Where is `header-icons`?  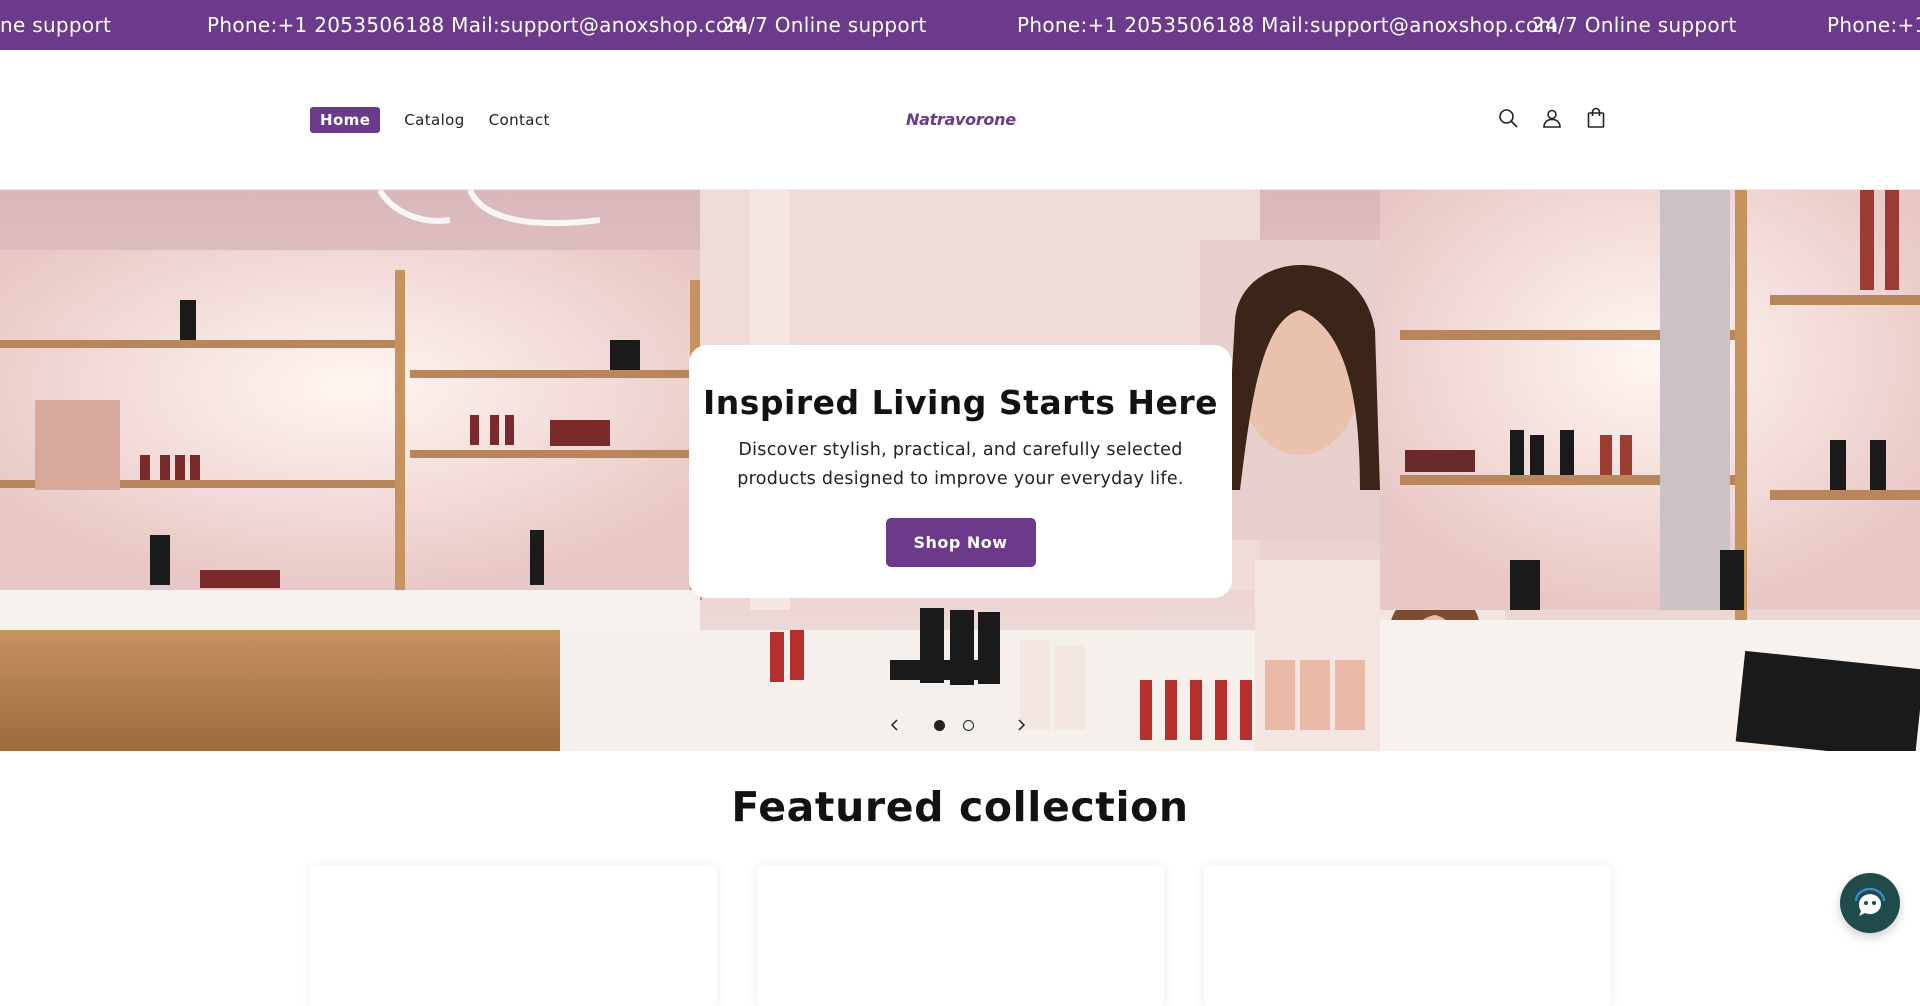
header-icons is located at coordinates (1552, 118).